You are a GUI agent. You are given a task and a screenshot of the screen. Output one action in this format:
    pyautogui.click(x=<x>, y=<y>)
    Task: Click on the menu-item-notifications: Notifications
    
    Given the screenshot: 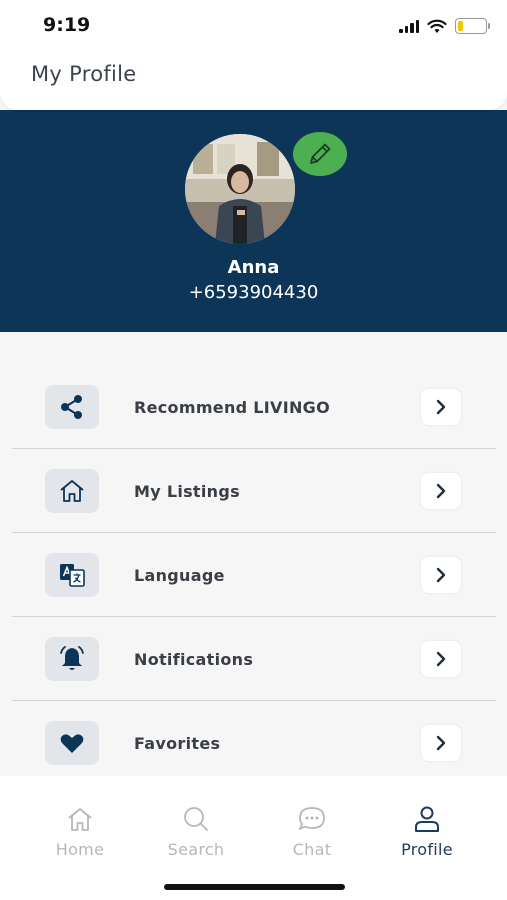 What is the action you would take?
    pyautogui.click(x=254, y=659)
    